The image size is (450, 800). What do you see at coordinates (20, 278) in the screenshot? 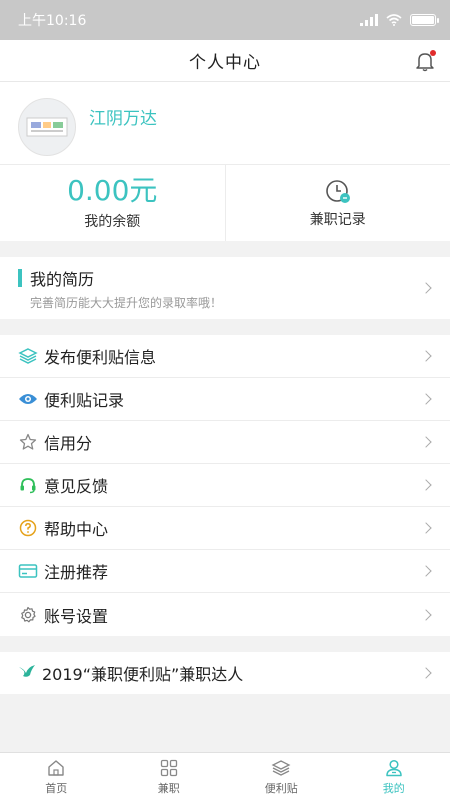
I see `accent-bar` at bounding box center [20, 278].